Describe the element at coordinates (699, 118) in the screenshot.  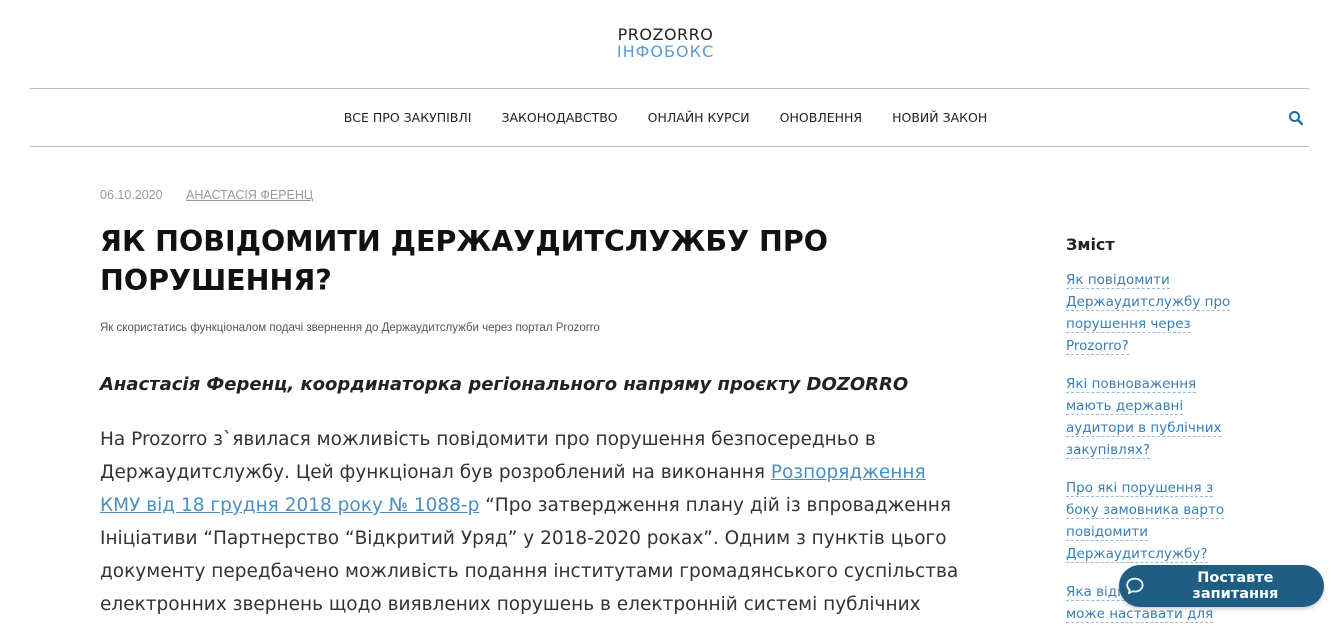
I see `nav-item-online-courses: ОНЛАЙН КУРСИ` at that location.